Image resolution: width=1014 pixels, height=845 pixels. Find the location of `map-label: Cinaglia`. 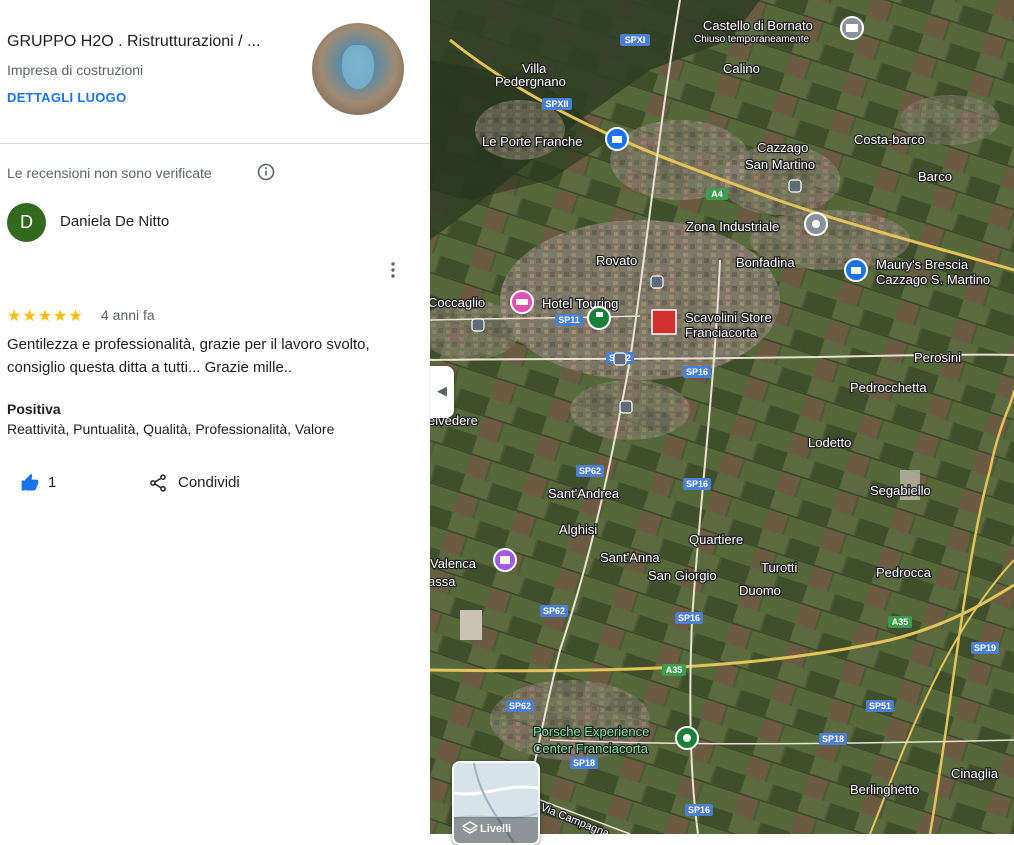

map-label: Cinaglia is located at coordinates (975, 773).